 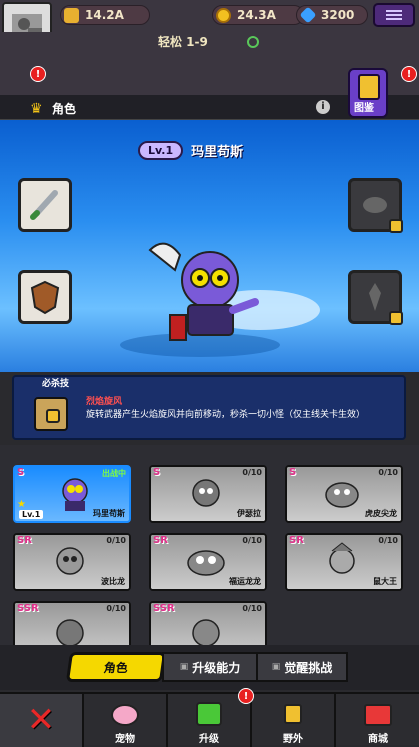 What do you see at coordinates (223, 15) in the screenshot?
I see `gold-coin-icon` at bounding box center [223, 15].